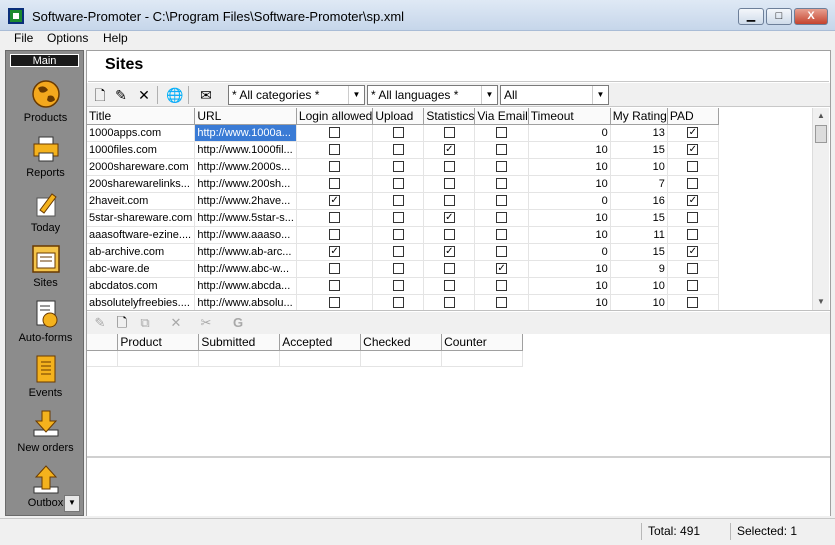 The image size is (835, 545). I want to click on new-submission-button: 🗋, so click(122, 323).